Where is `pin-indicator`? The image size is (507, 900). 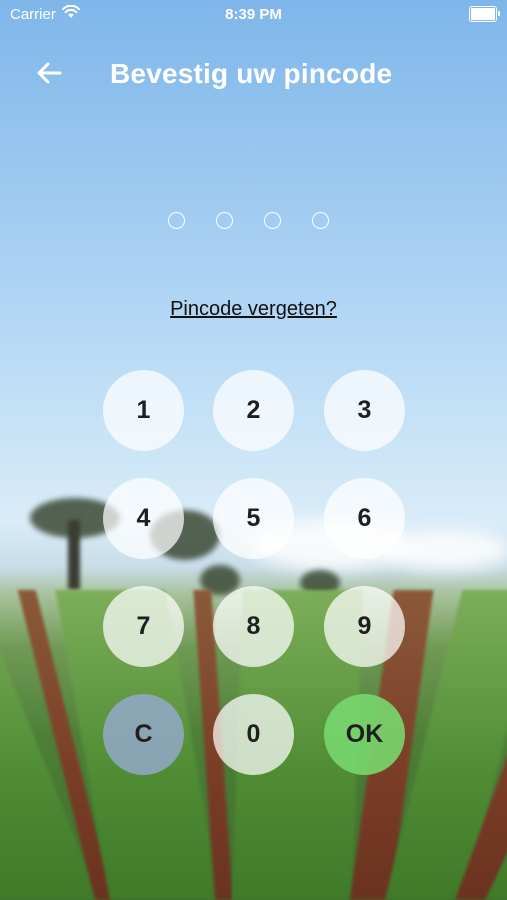
pin-indicator is located at coordinates (258, 223).